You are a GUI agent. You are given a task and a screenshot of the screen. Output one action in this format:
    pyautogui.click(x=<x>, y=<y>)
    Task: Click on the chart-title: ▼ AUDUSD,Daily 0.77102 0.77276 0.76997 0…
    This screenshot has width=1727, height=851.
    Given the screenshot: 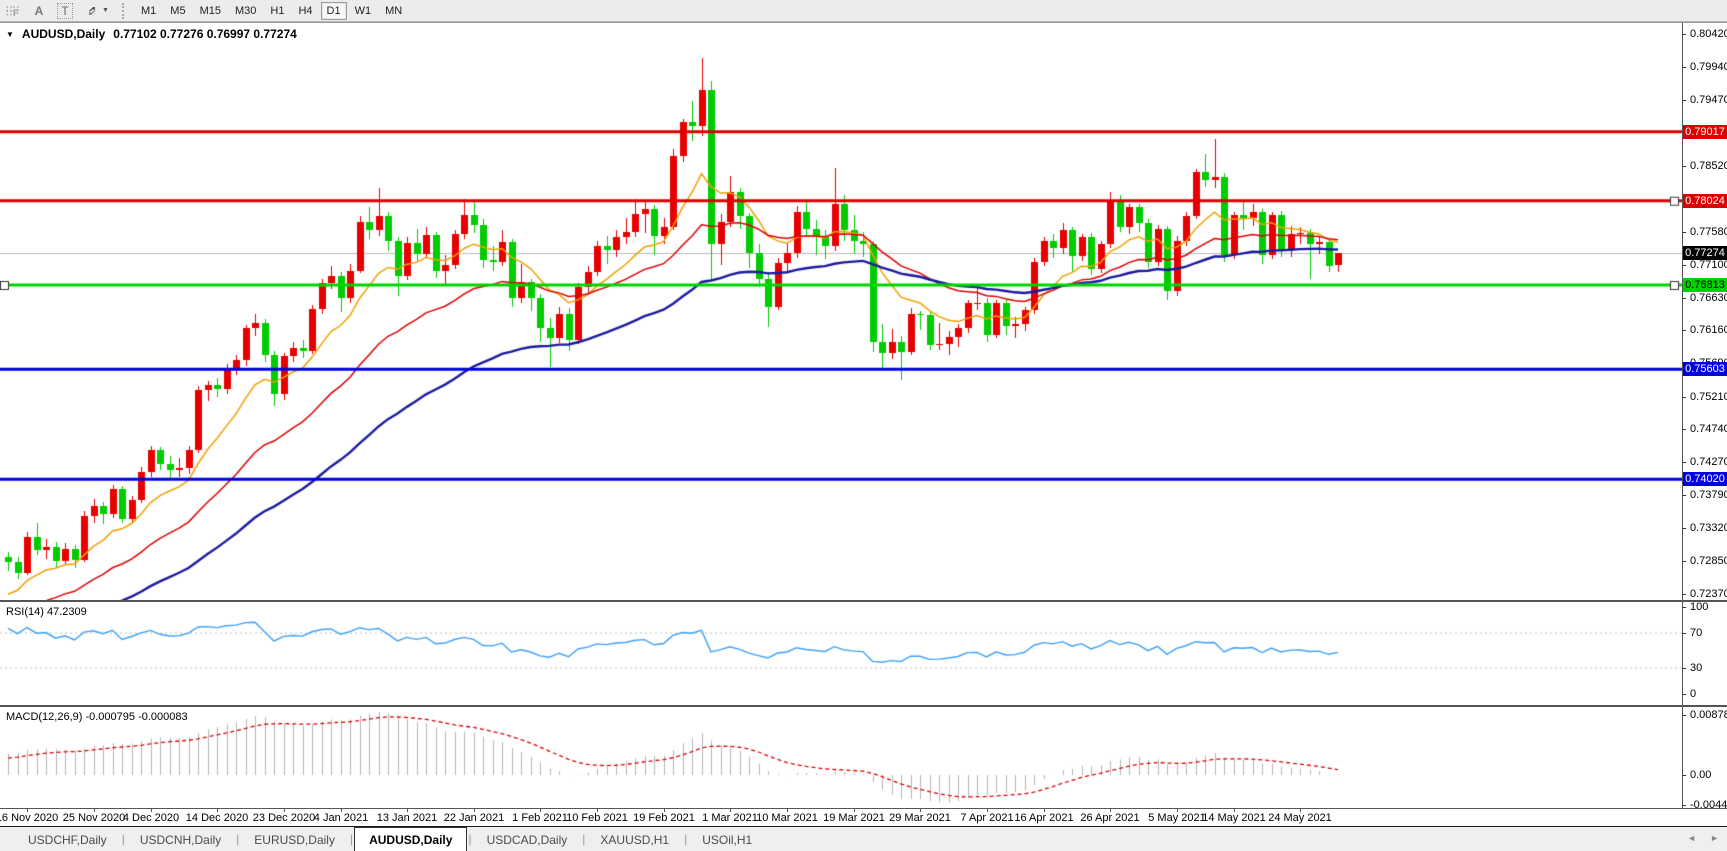 What is the action you would take?
    pyautogui.click(x=151, y=34)
    